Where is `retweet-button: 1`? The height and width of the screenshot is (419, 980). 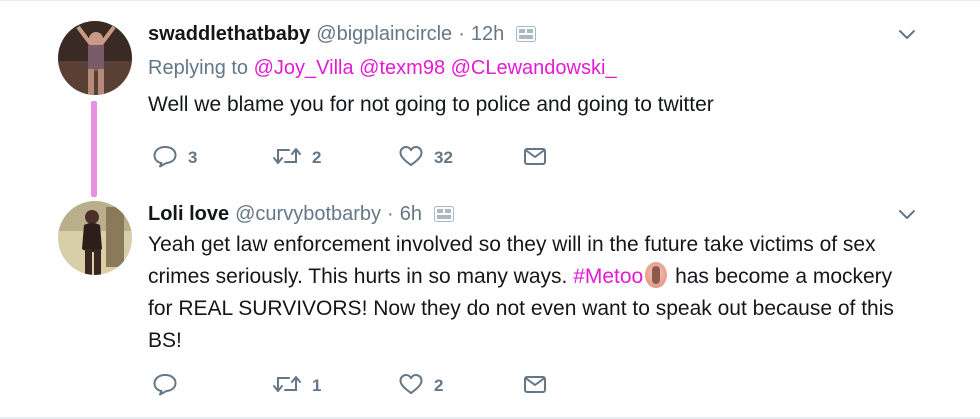 retweet-button: 1 is located at coordinates (296, 386).